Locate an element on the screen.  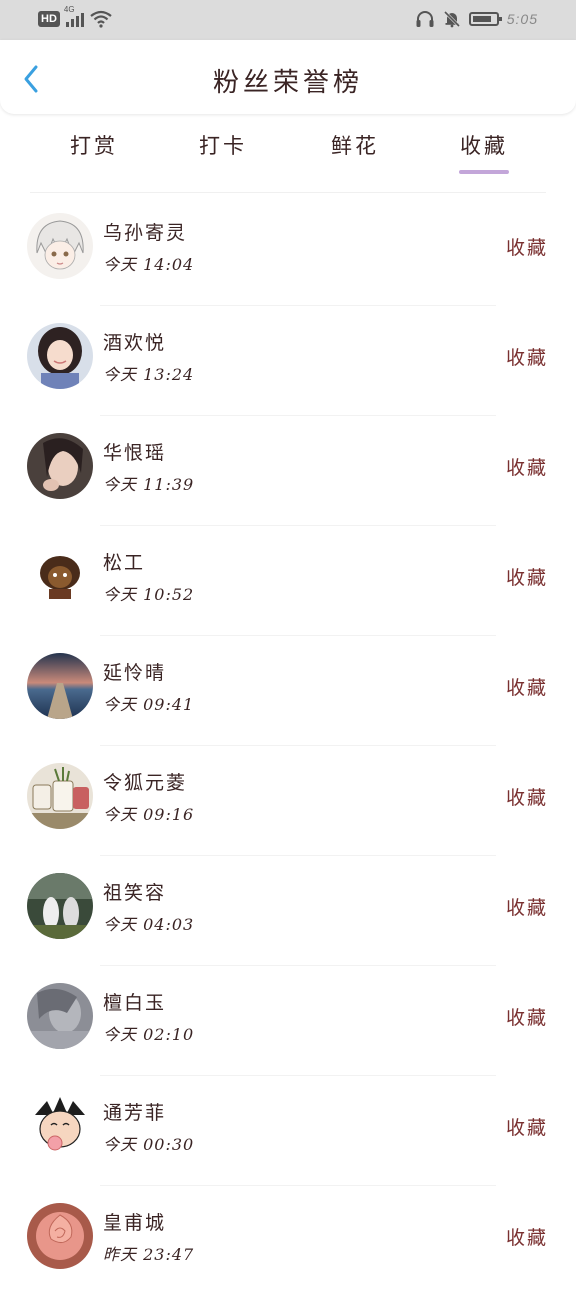
tab-tip: 打赏 is located at coordinates (94, 145).